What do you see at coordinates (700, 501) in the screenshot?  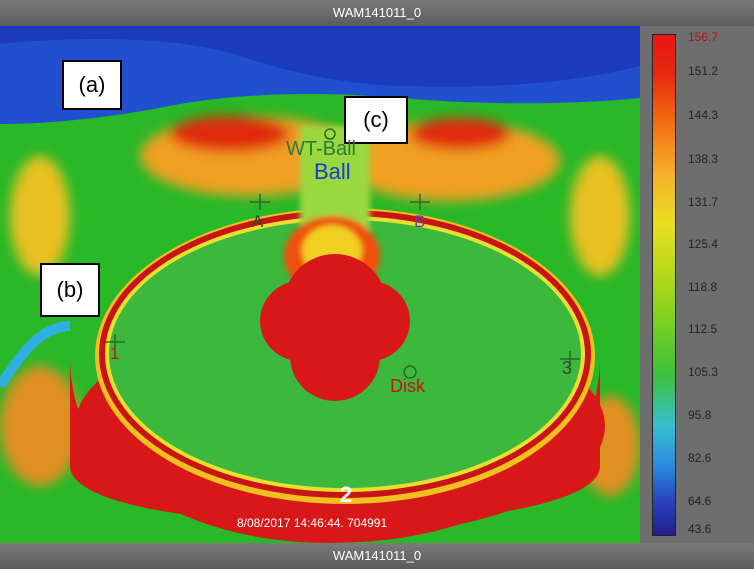 I see `scale-tick: 64.6` at bounding box center [700, 501].